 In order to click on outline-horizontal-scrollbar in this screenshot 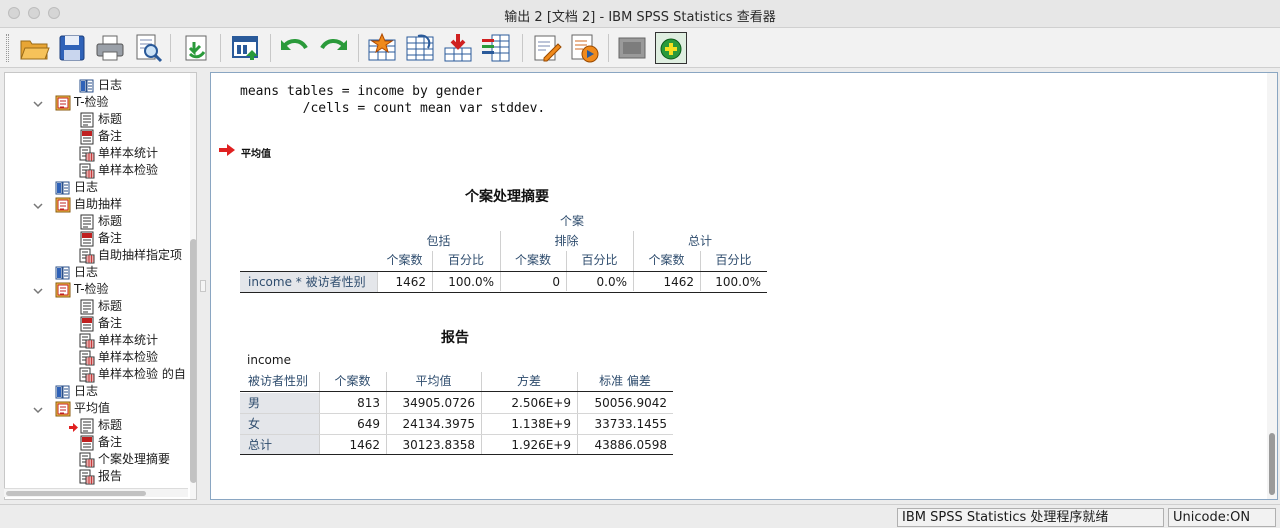, I will do `click(96, 492)`.